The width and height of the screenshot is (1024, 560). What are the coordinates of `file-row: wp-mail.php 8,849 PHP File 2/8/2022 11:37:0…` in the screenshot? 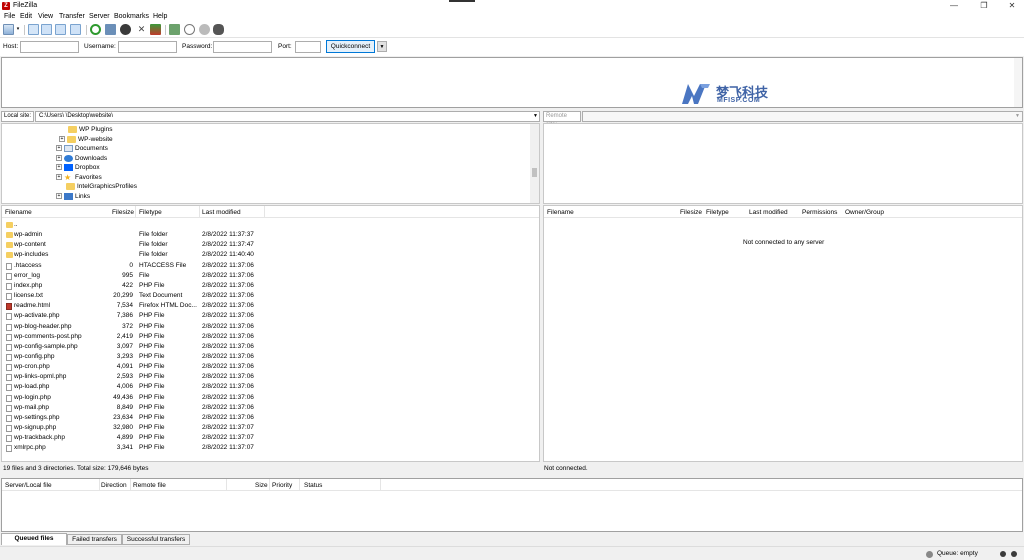 It's located at (132, 408).